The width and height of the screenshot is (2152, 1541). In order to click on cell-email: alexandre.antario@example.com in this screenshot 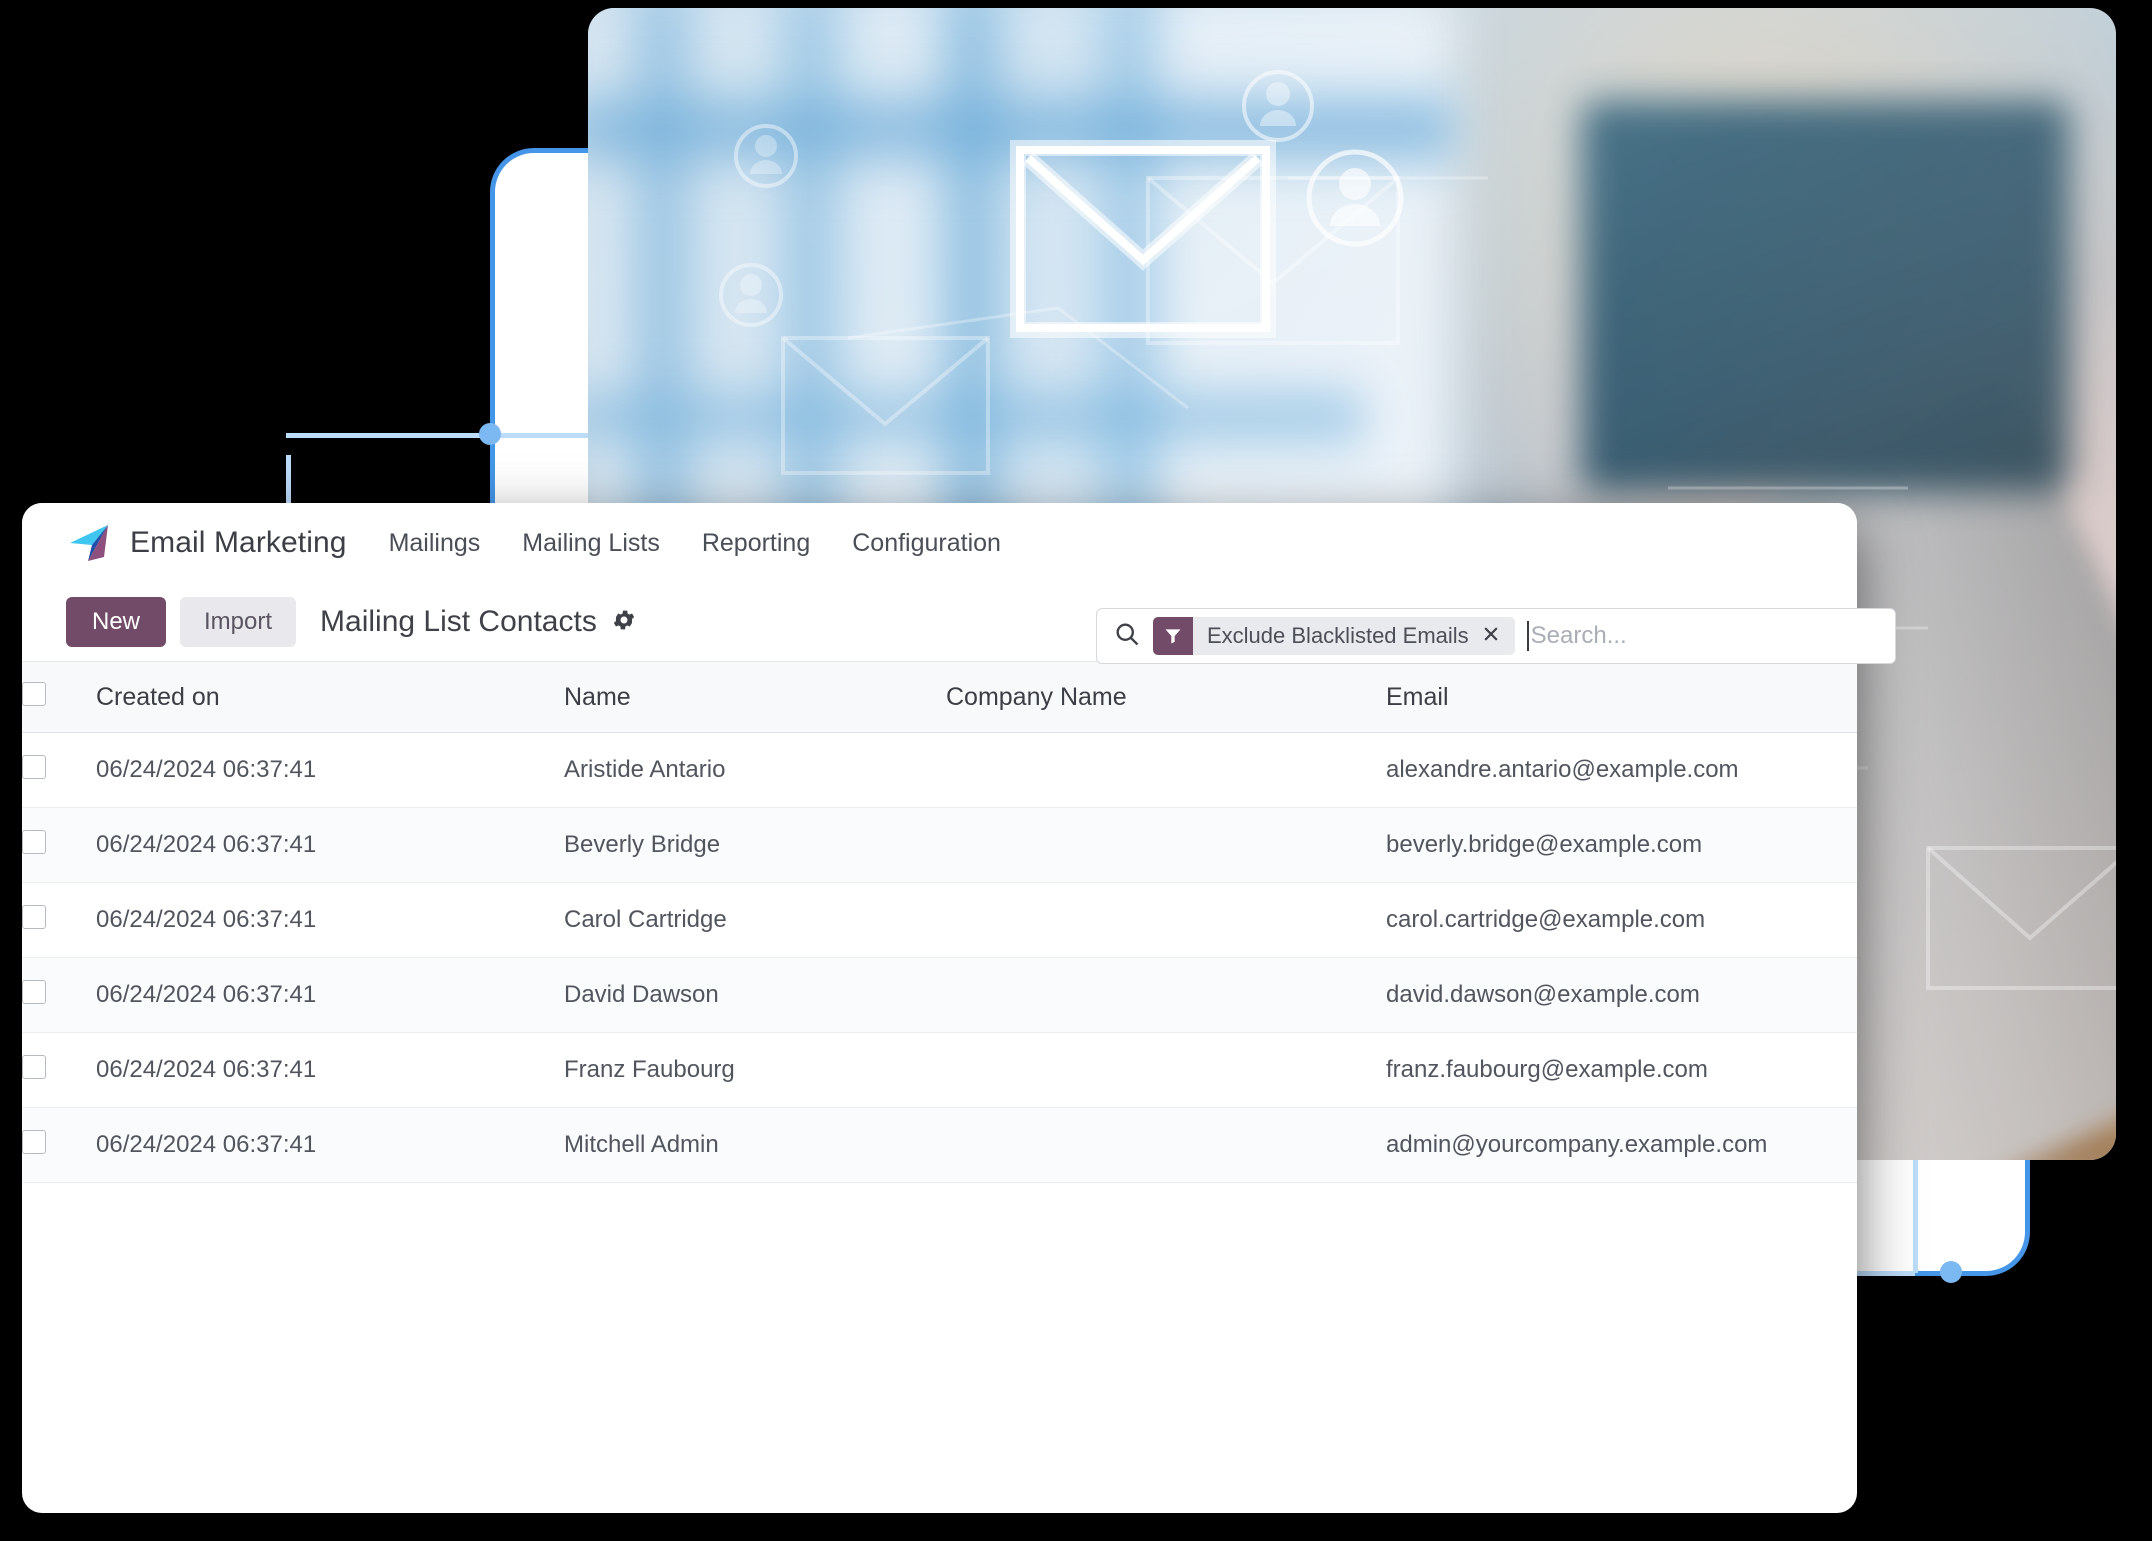, I will do `click(1621, 770)`.